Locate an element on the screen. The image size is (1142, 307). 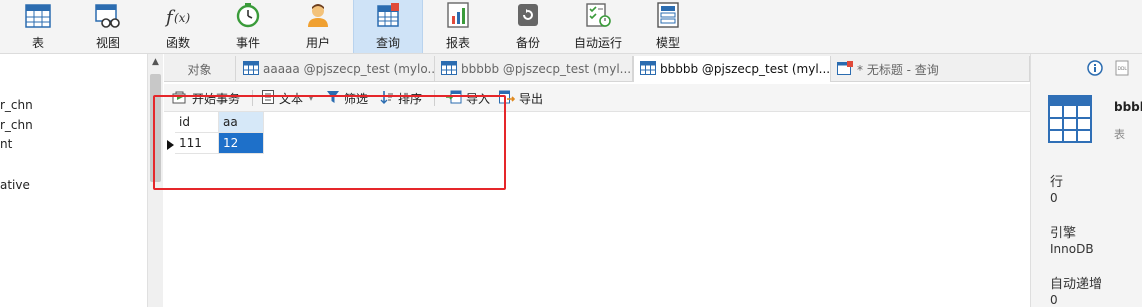
text-label: 文本 is located at coordinates (291, 98).